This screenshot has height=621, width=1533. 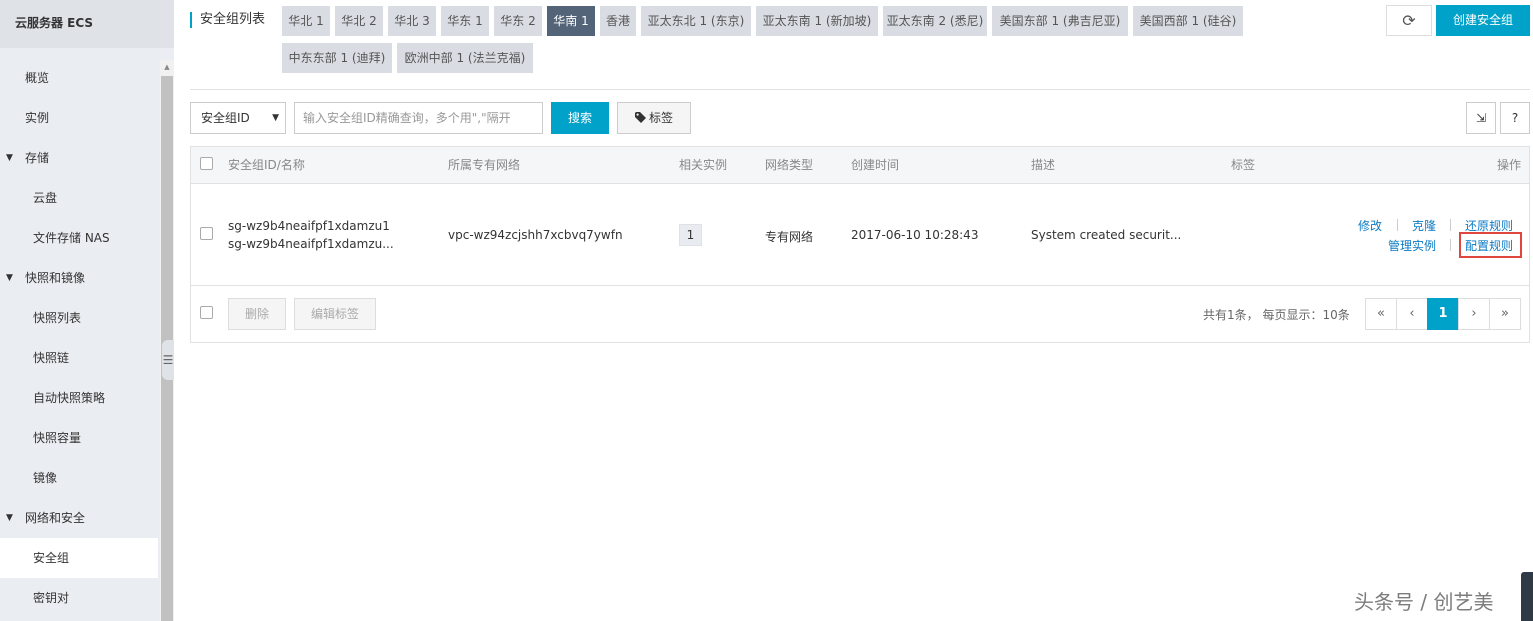 I want to click on refresh-icon: ⟳, so click(x=1409, y=20).